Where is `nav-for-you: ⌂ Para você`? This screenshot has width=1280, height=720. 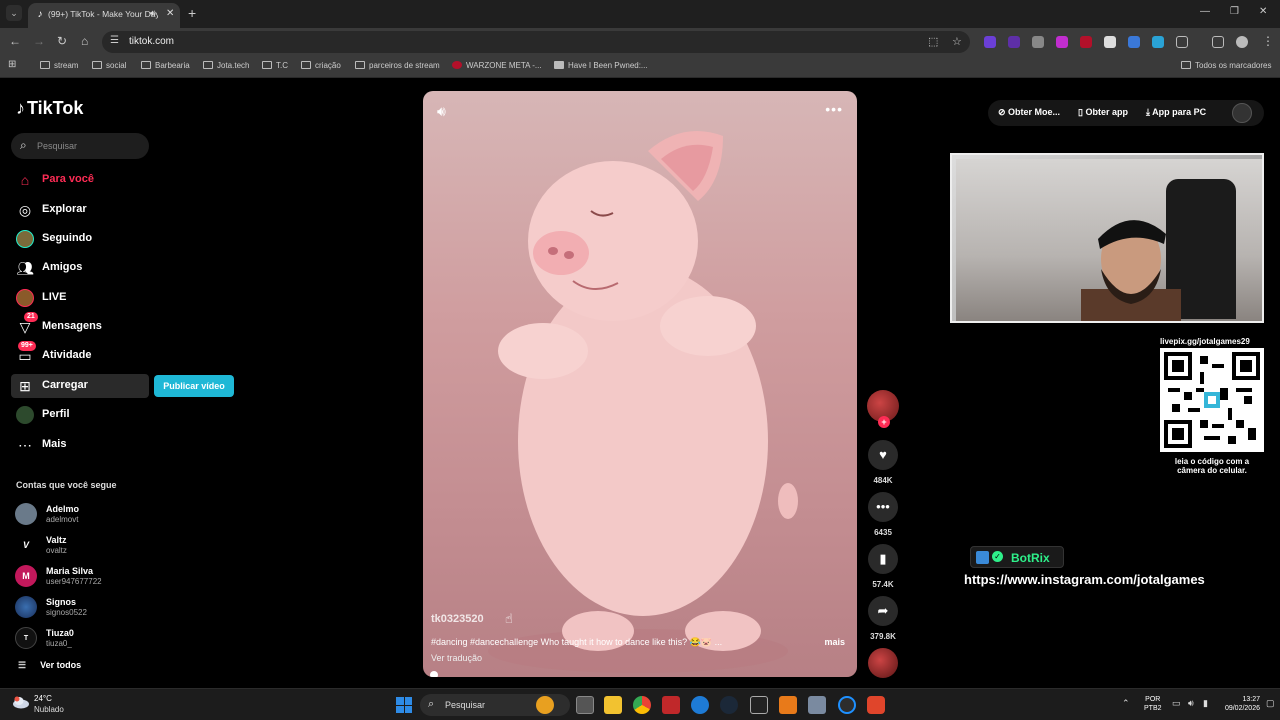 nav-for-you: ⌂ Para você is located at coordinates (84, 180).